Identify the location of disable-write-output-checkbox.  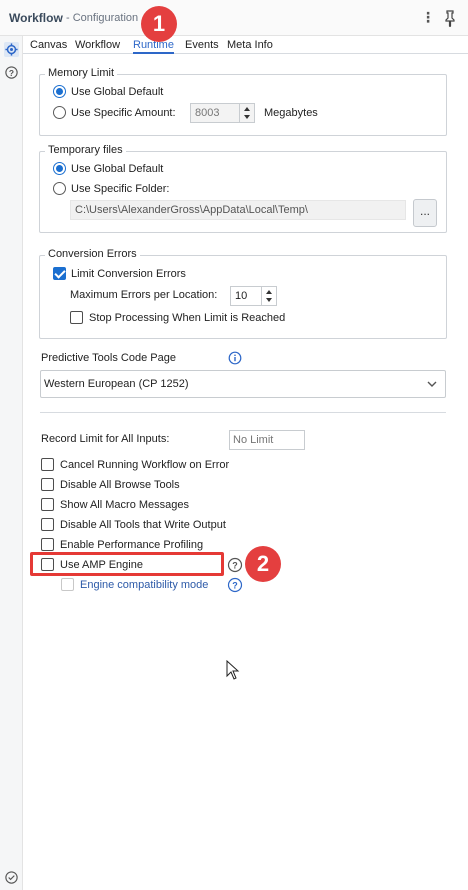
(47, 524).